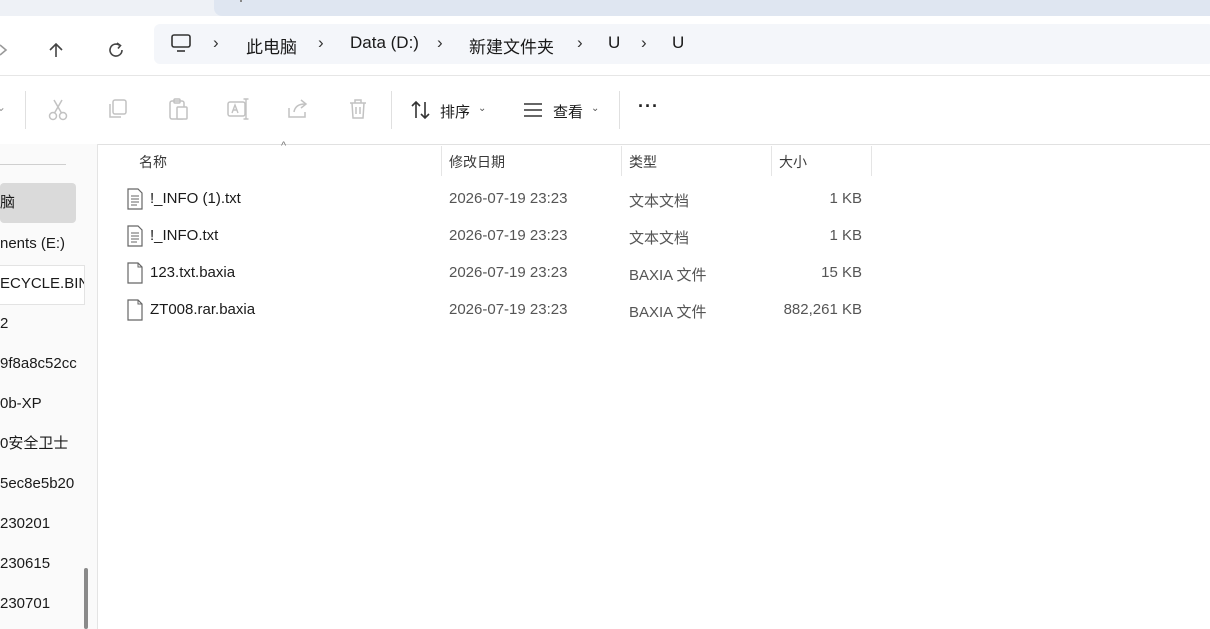  I want to click on delete-icon, so click(358, 109).